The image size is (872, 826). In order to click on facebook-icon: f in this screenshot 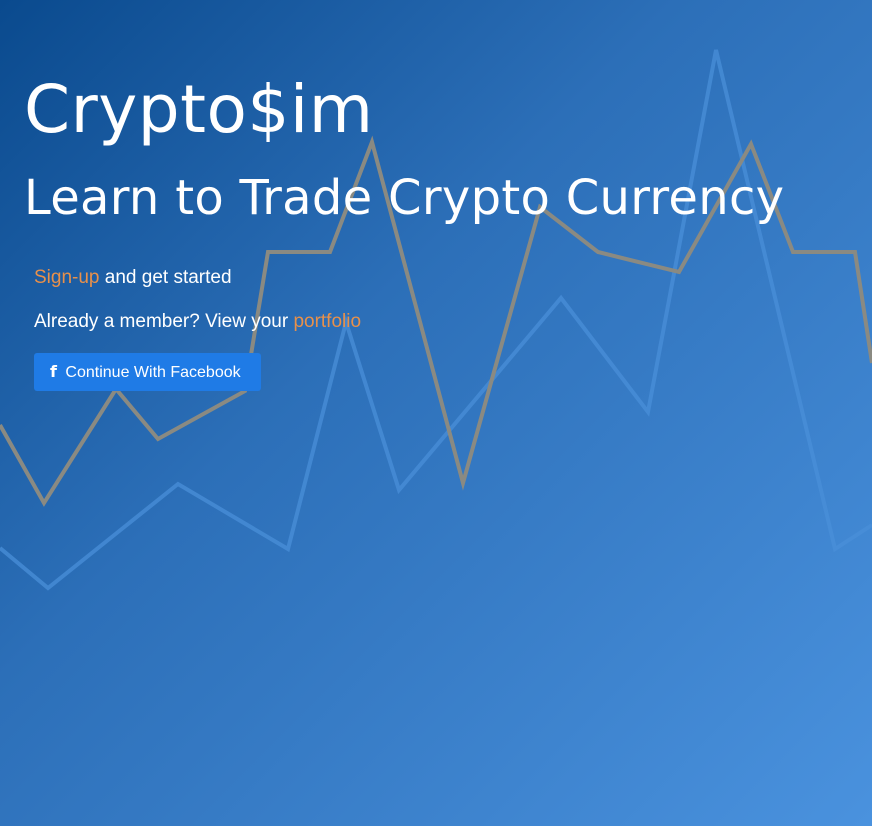, I will do `click(53, 371)`.